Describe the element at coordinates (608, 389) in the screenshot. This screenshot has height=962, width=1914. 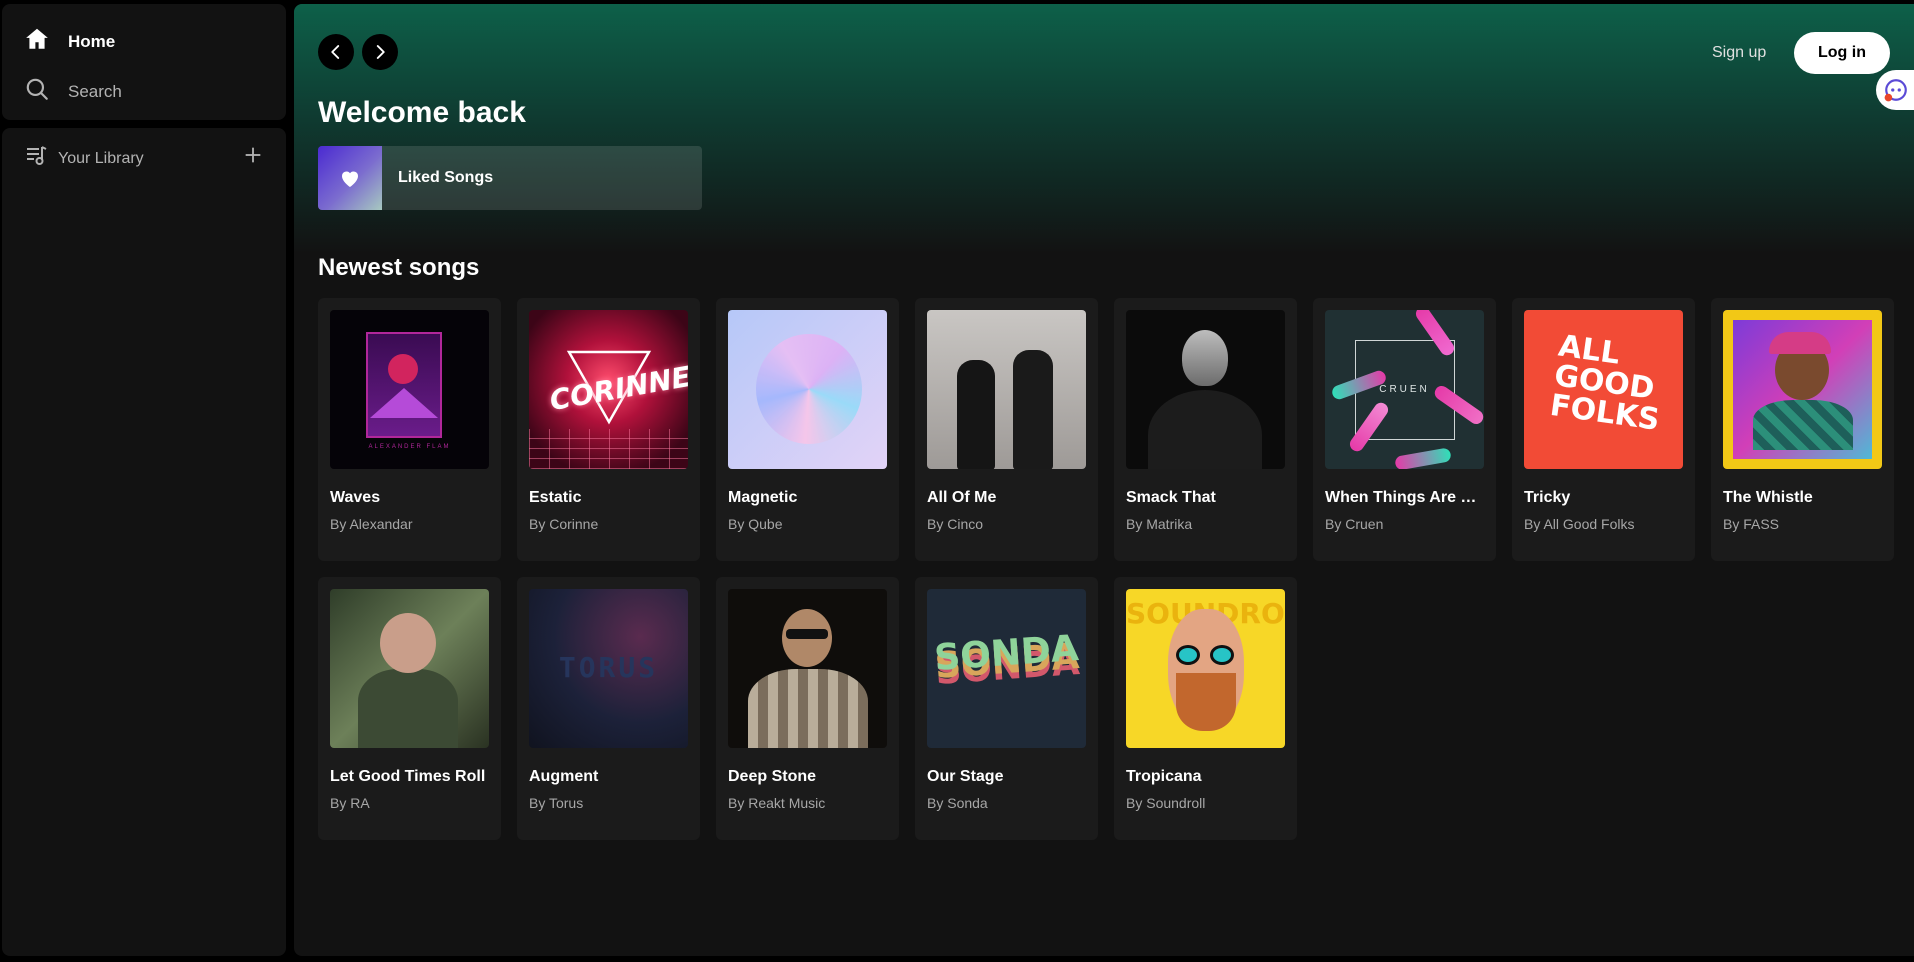
I see `album-cover: CORINNE` at that location.